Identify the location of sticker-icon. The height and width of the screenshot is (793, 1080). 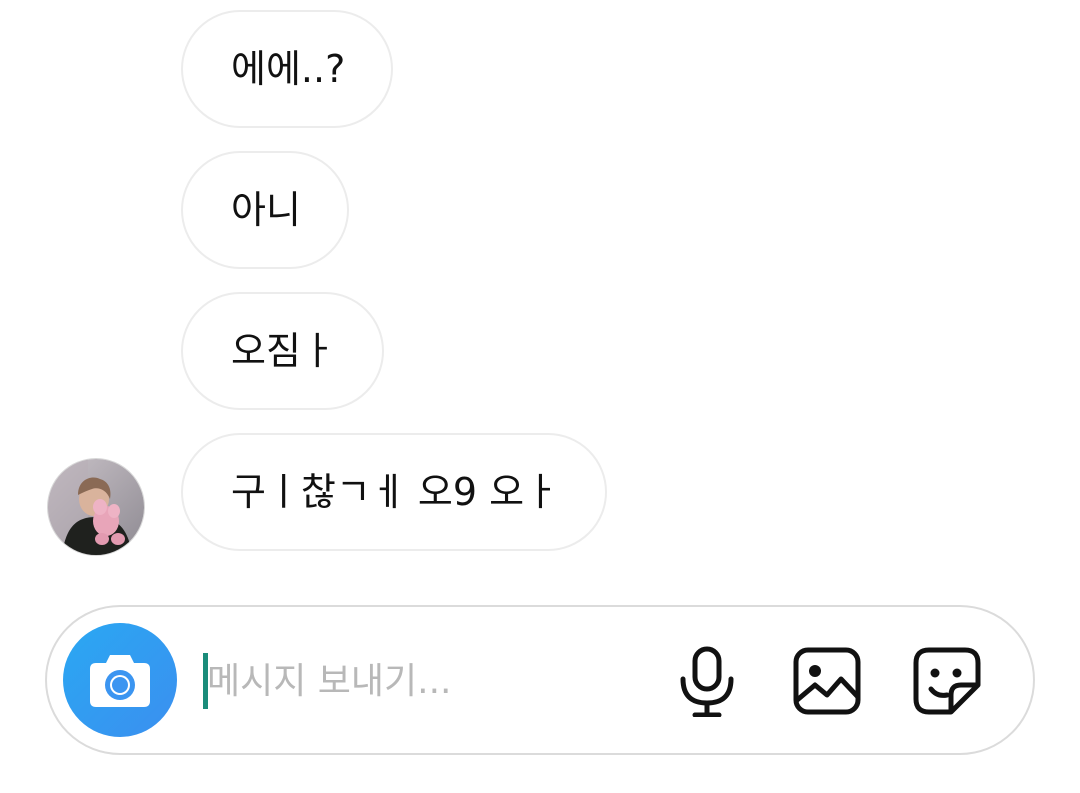
(947, 681).